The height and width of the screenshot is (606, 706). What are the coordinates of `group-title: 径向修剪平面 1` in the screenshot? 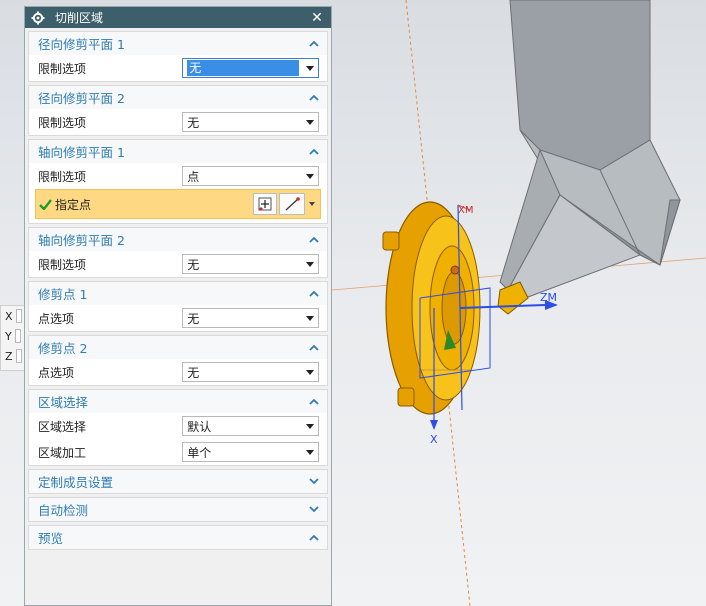 It's located at (81, 44).